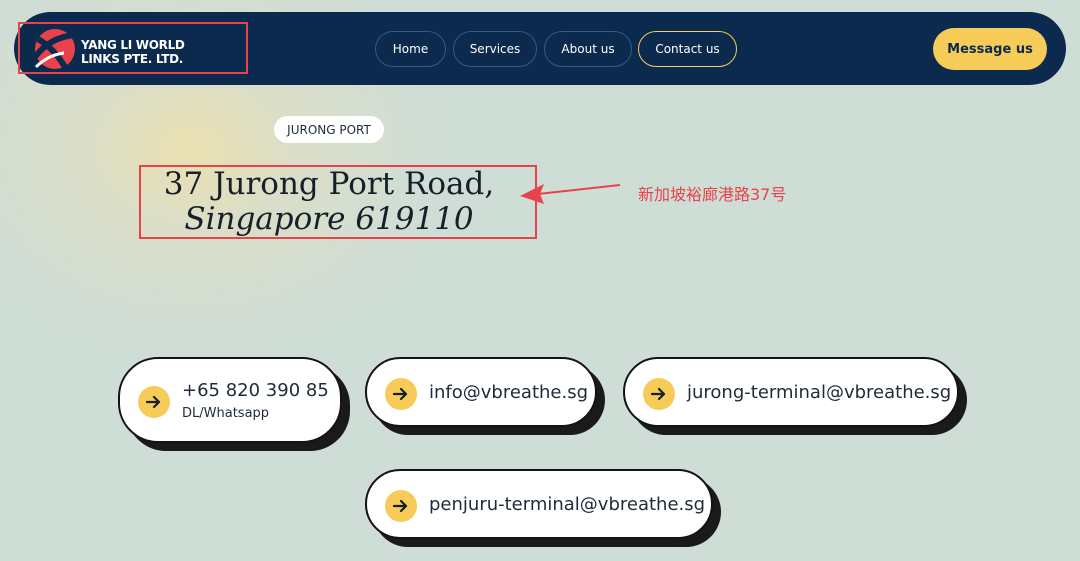 The image size is (1080, 561). Describe the element at coordinates (495, 49) in the screenshot. I see `nav-services: Services` at that location.